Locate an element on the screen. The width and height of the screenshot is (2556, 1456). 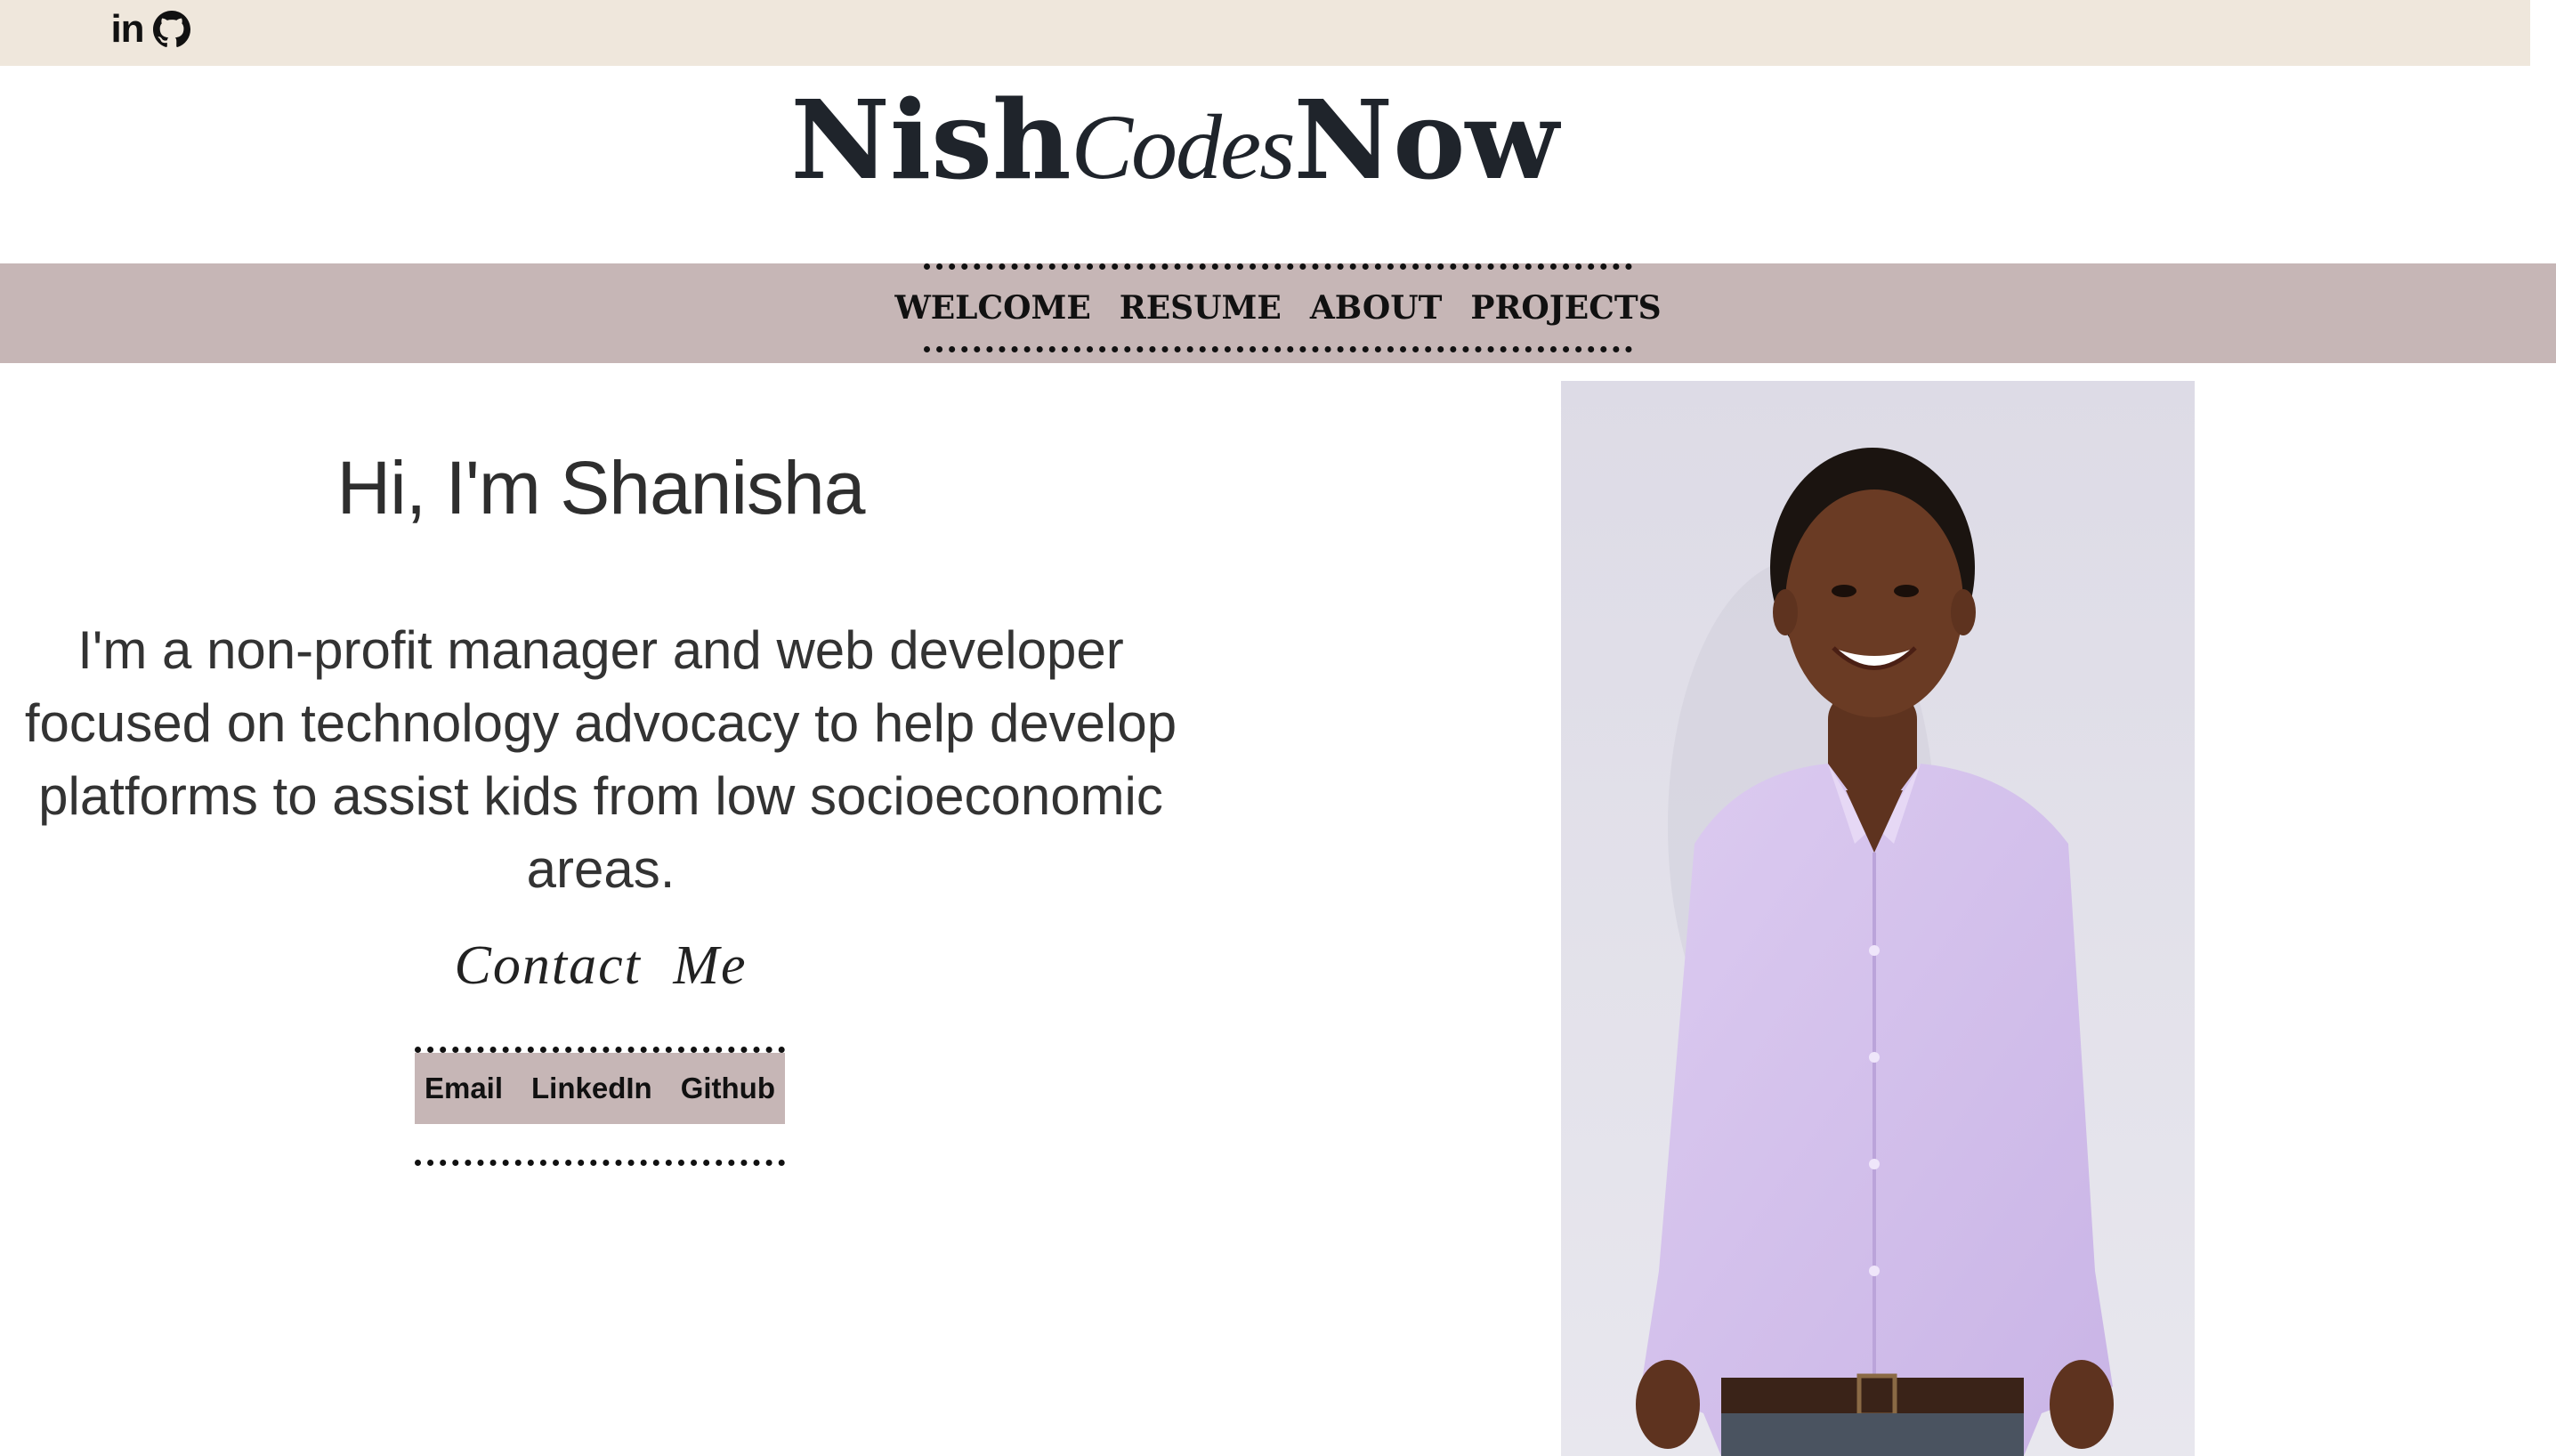
linkedin-icon: in is located at coordinates (128, 29).